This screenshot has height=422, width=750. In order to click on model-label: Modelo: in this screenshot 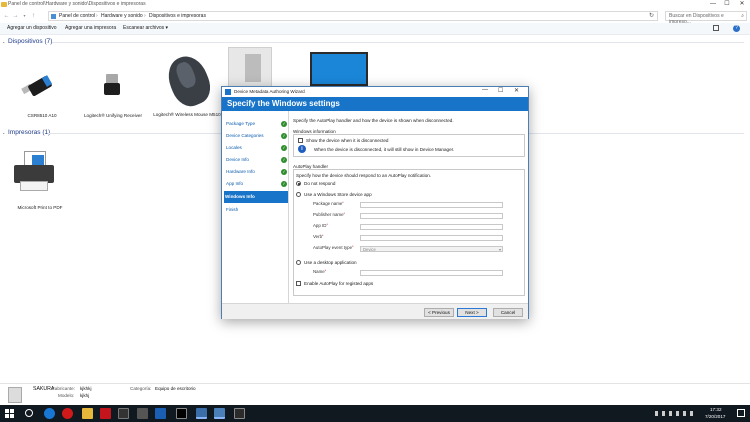, I will do `click(66, 395)`.